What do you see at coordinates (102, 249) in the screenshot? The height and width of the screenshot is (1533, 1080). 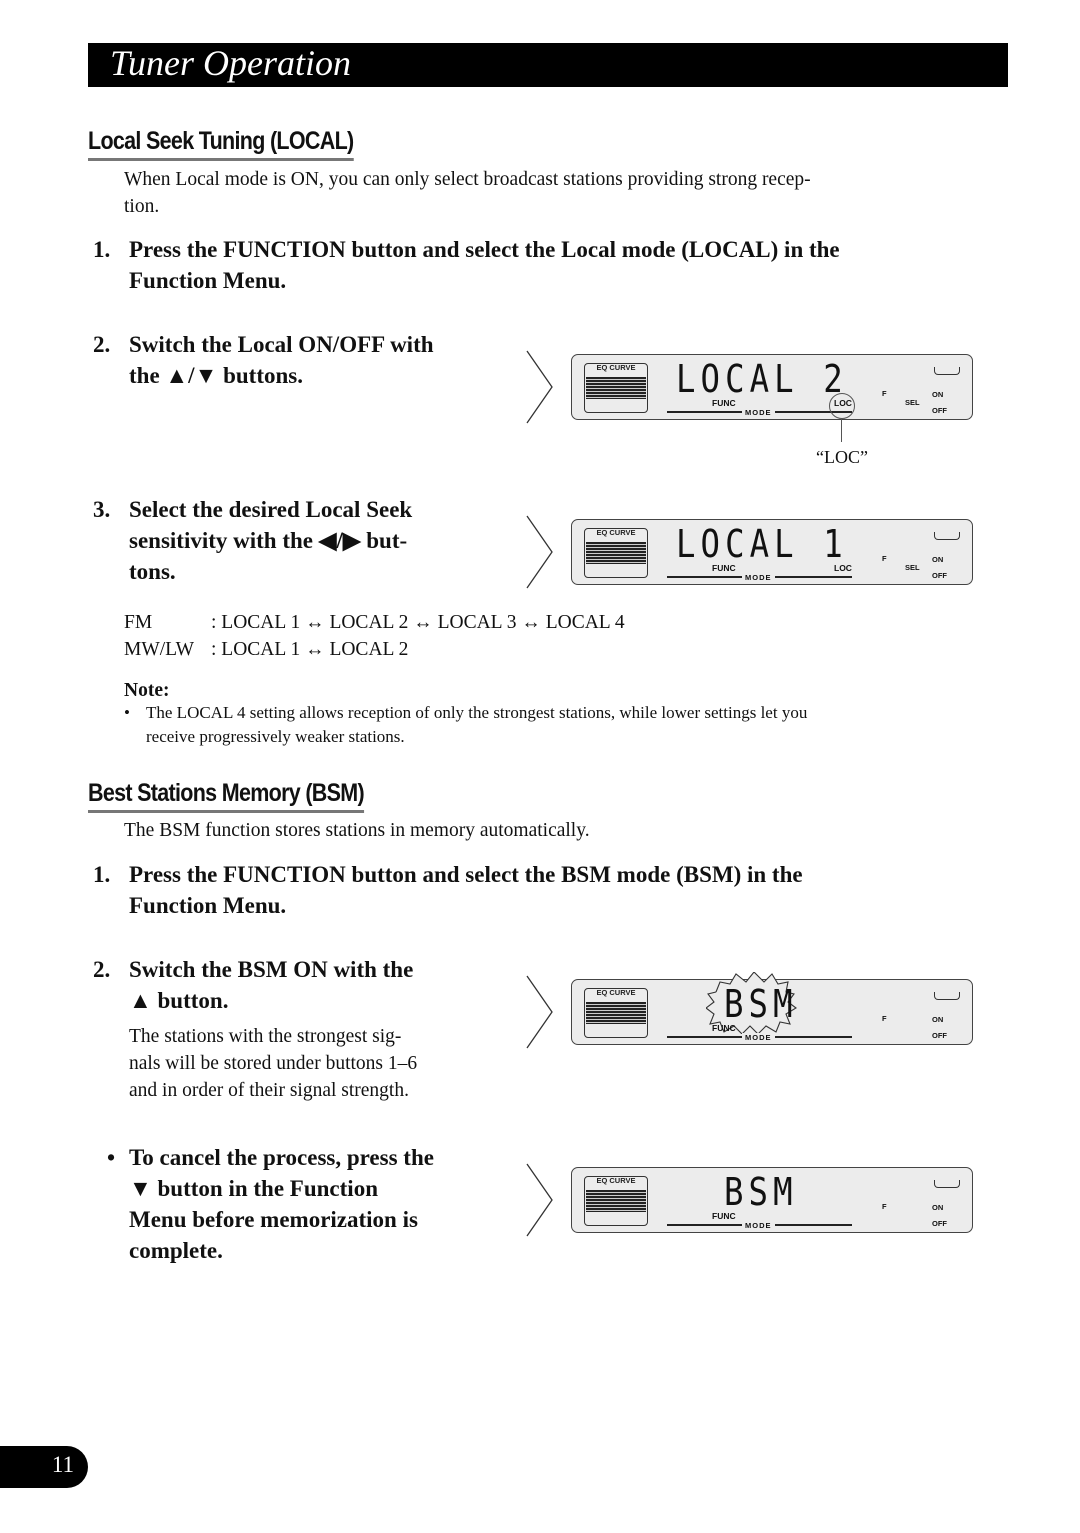 I see `step-number: 1.` at bounding box center [102, 249].